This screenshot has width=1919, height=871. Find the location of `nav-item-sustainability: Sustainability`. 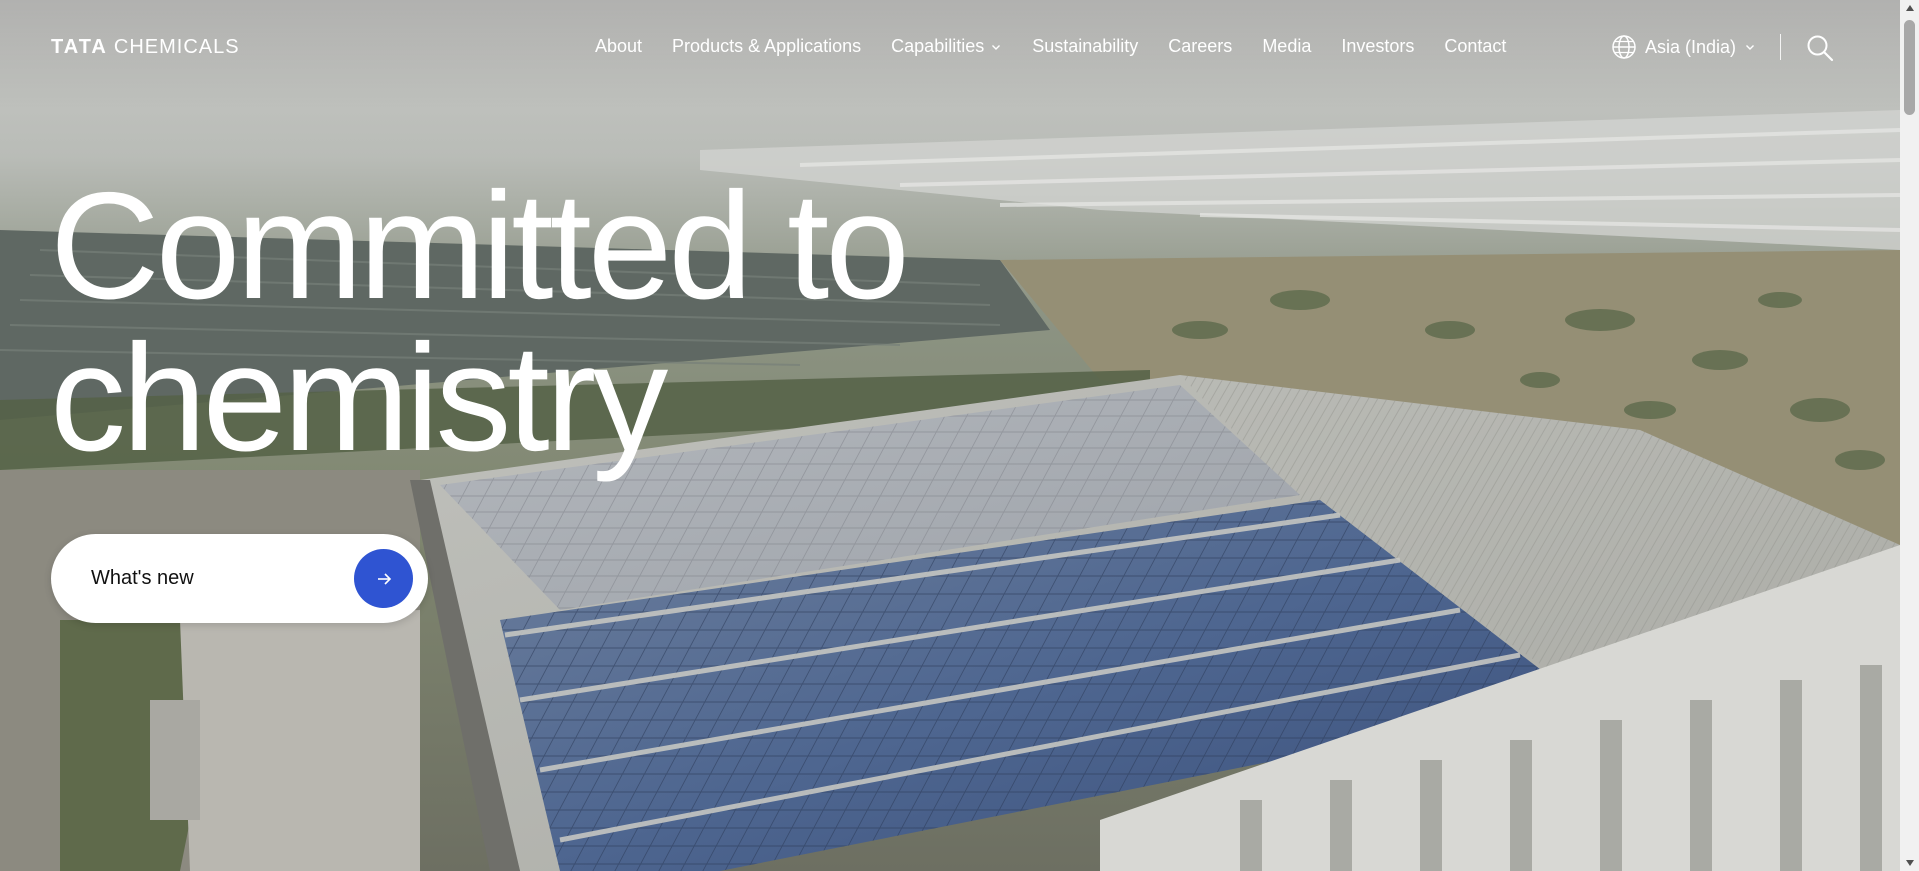

nav-item-sustainability: Sustainability is located at coordinates (1085, 46).